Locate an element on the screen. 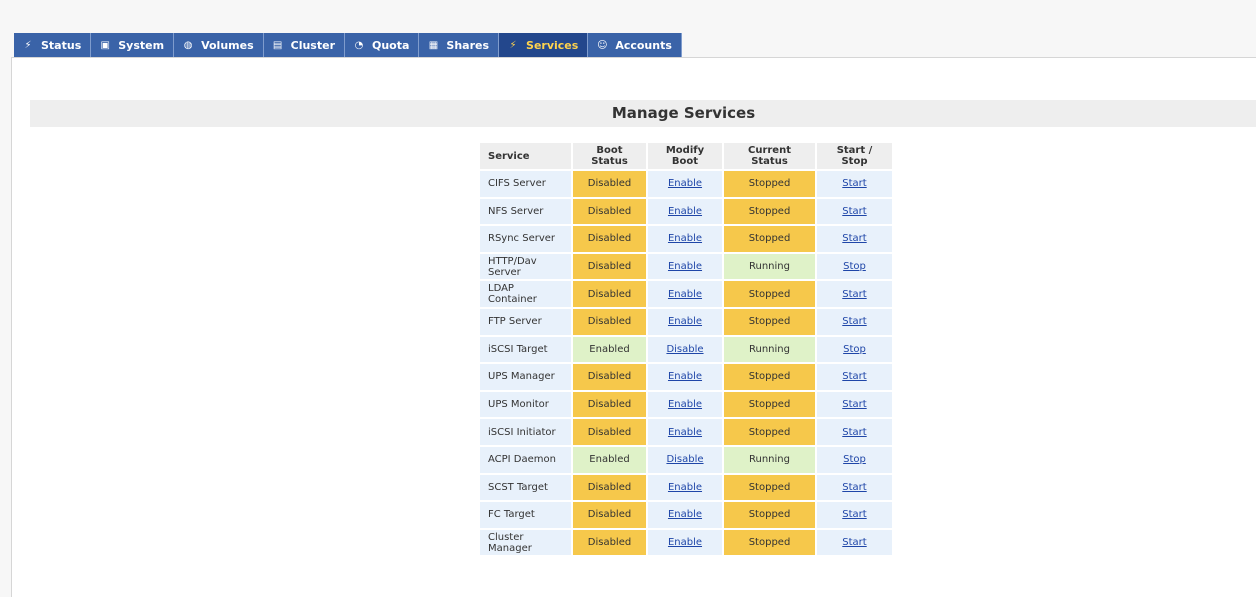 The width and height of the screenshot is (1256, 597). table-row: ACPI Daemon Enabled Disable Running Stop is located at coordinates (686, 459).